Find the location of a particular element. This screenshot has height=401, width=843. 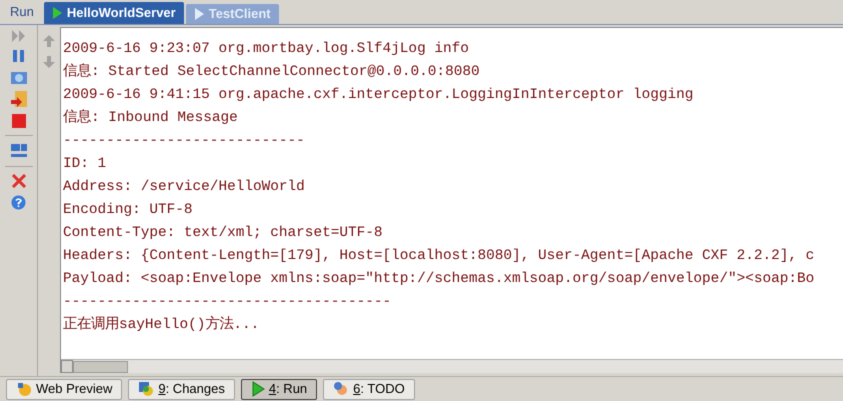

console-line: 2009-6-16 9:41:15 org.apache.cxf.interceptor.LoggingInInterceptor logging is located at coordinates (378, 95).